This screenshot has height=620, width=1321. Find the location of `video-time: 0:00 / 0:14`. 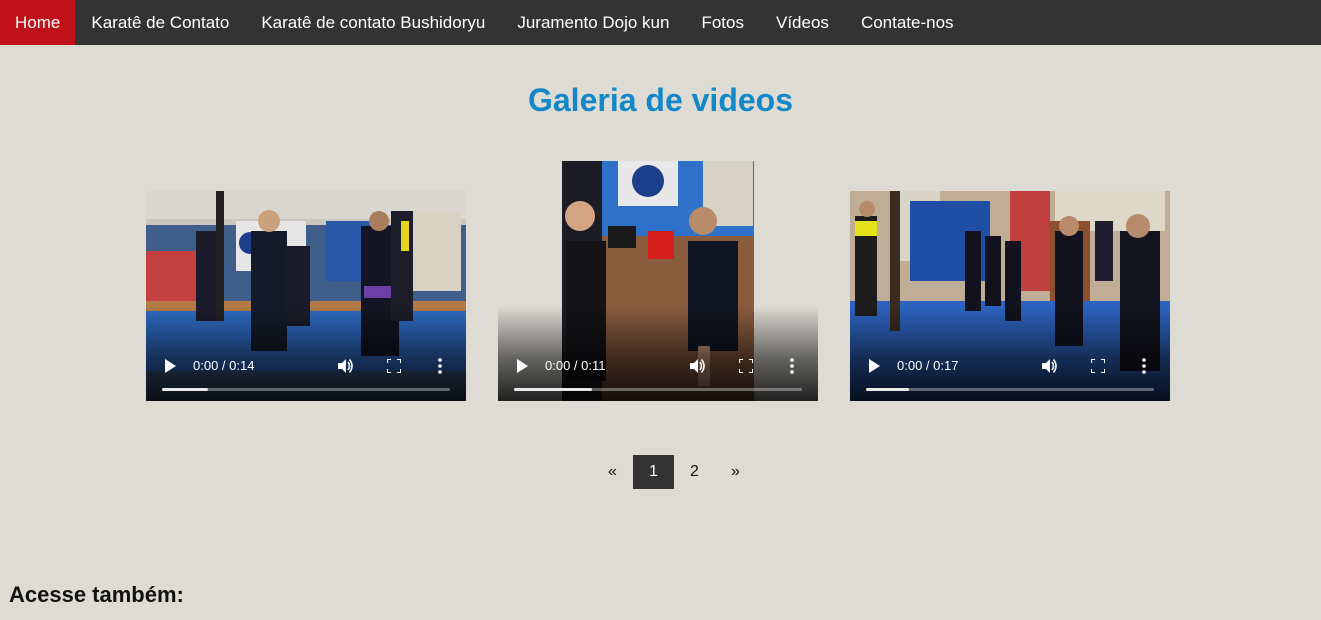

video-time: 0:00 / 0:14 is located at coordinates (224, 365).